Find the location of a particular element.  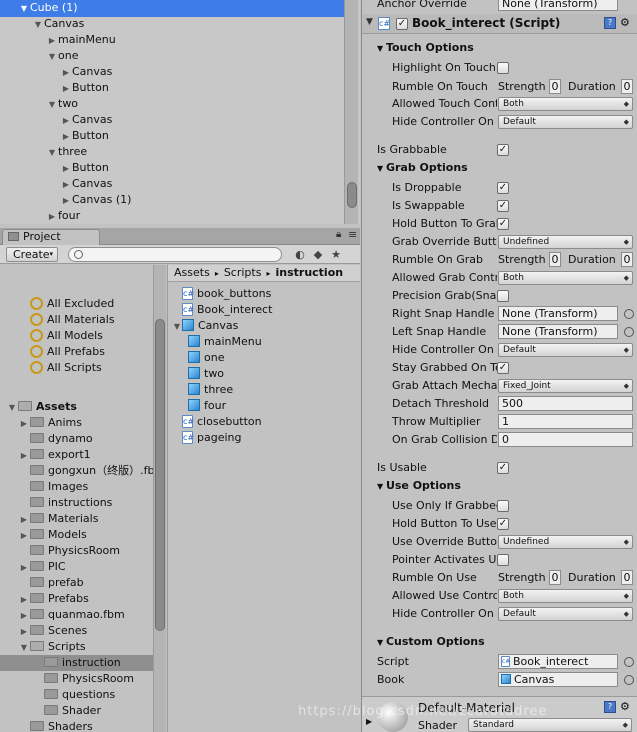

allowed-touch-controllers-dropdown: Both ◆ is located at coordinates (565, 104).